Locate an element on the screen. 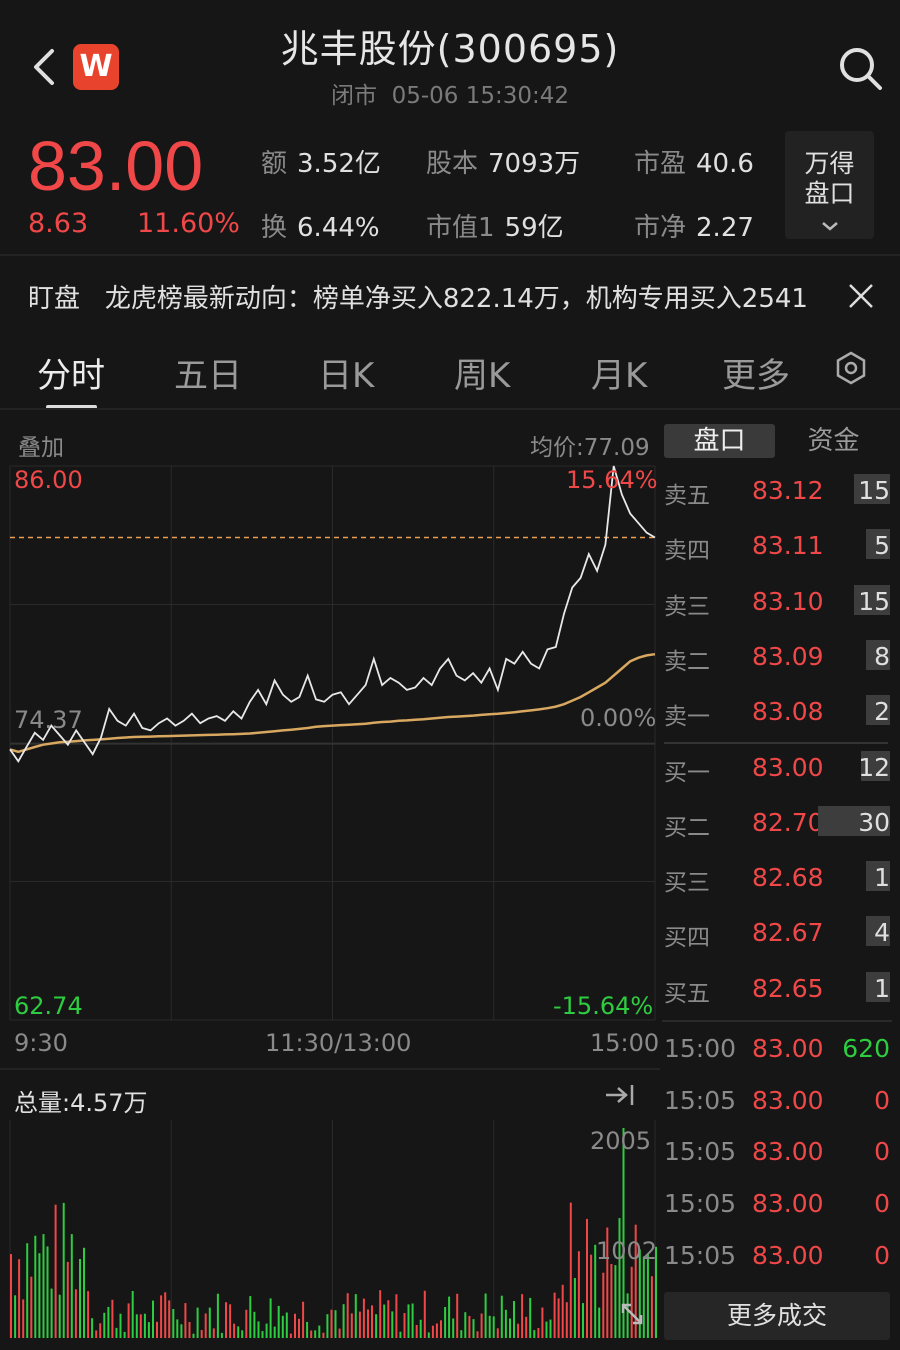  x-axis-label-end: 15:00 is located at coordinates (625, 1043).